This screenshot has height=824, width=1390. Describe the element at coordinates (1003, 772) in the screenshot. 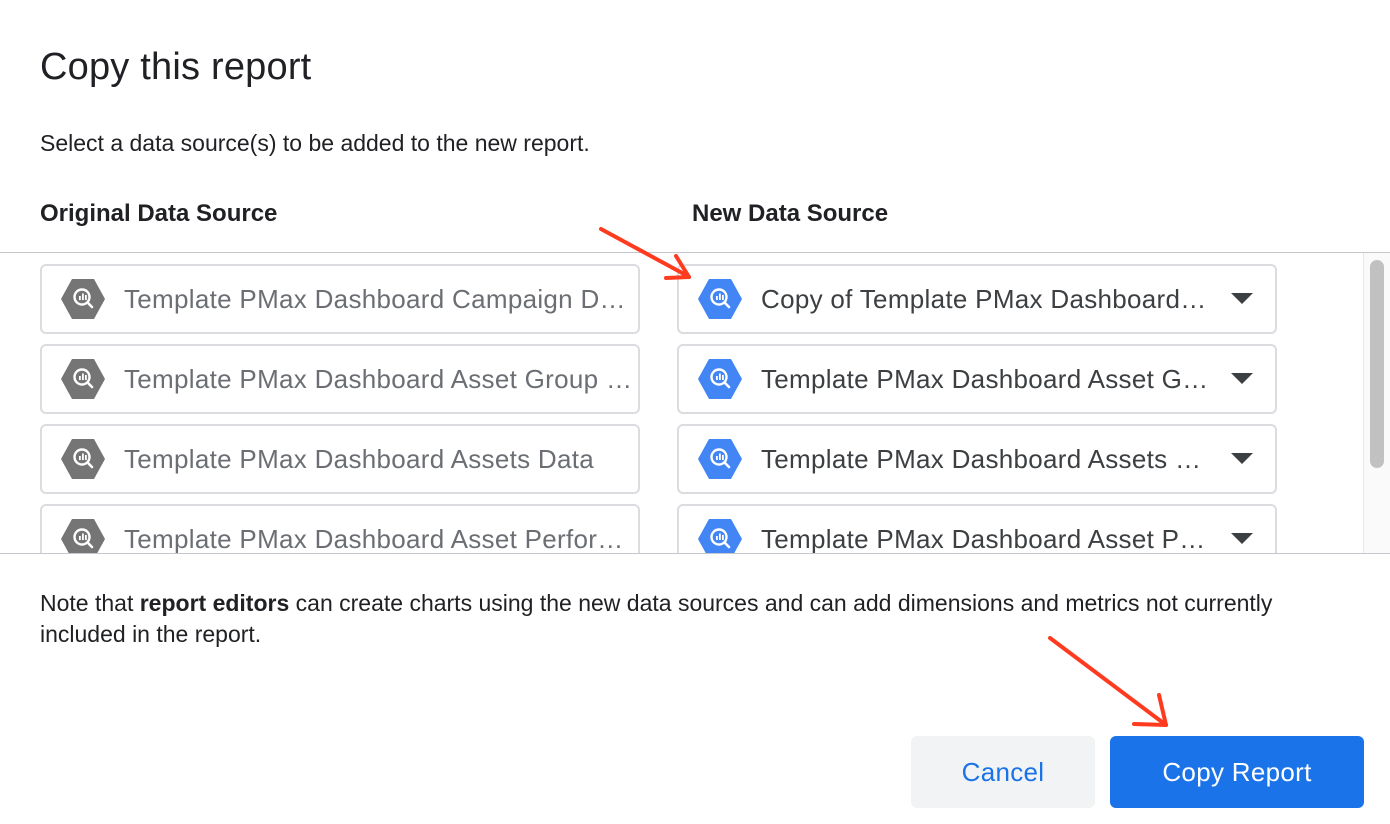

I see `cancel-button: Cancel` at that location.